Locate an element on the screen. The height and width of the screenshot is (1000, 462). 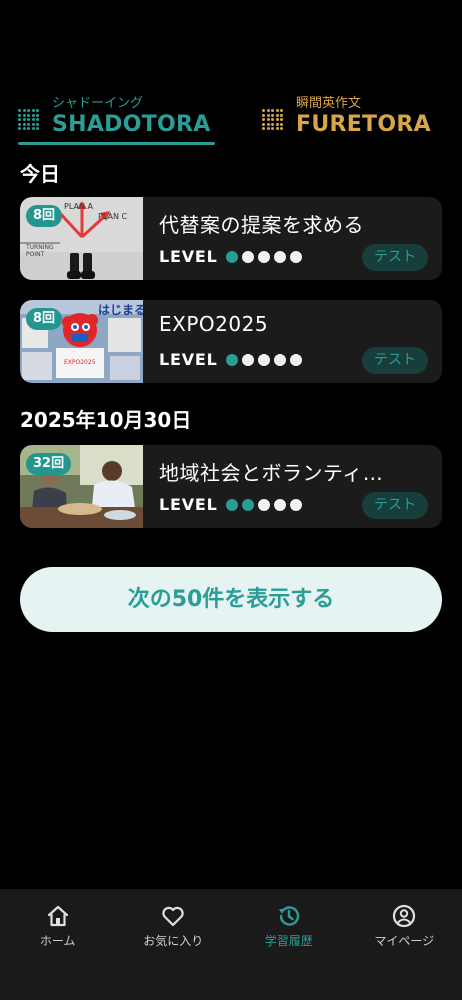
svg-text: PLAN A is located at coordinates (78, 206).